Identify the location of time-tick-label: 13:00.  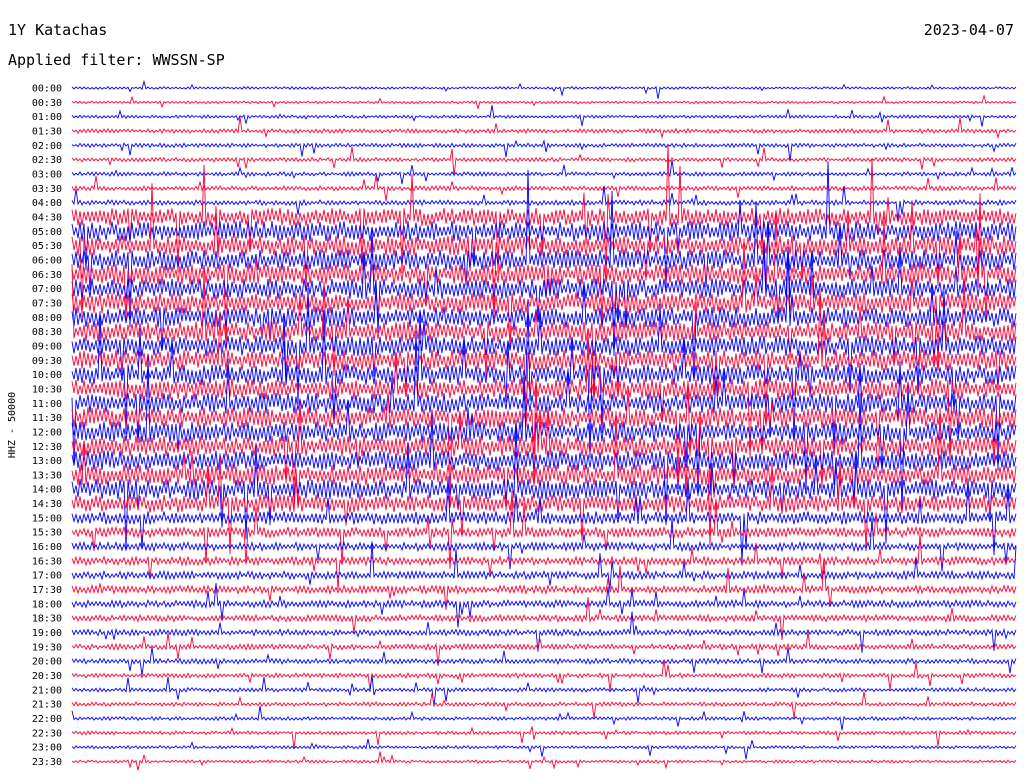
(47, 461).